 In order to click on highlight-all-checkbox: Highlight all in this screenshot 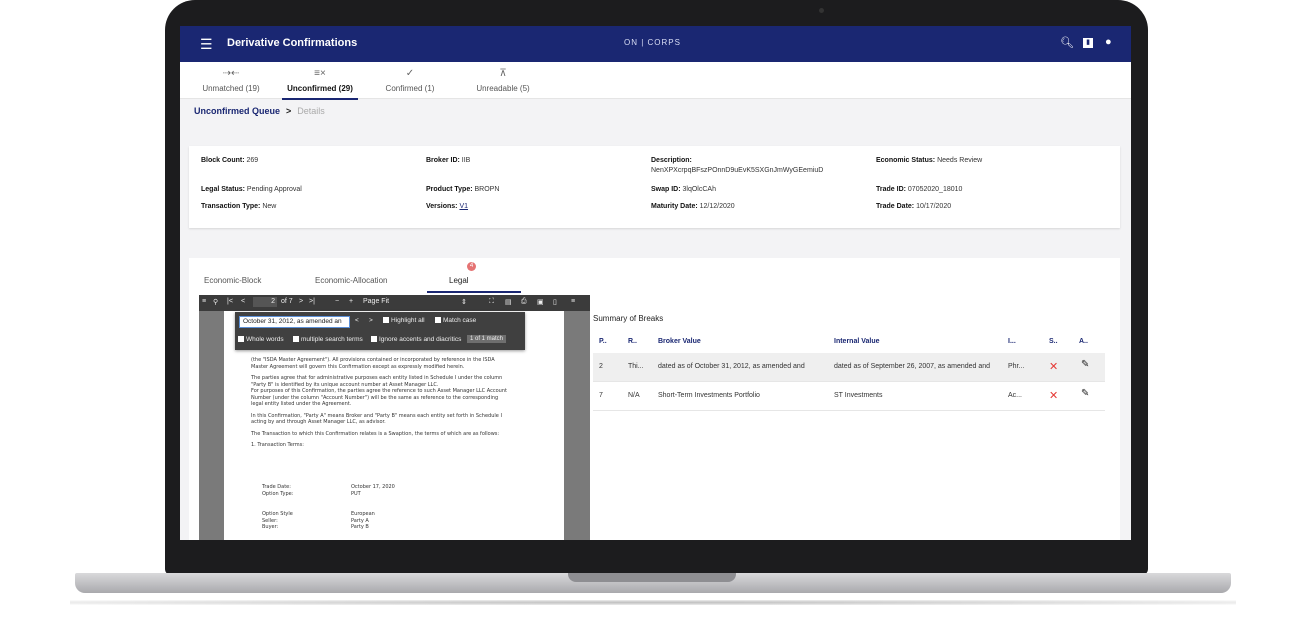, I will do `click(404, 320)`.